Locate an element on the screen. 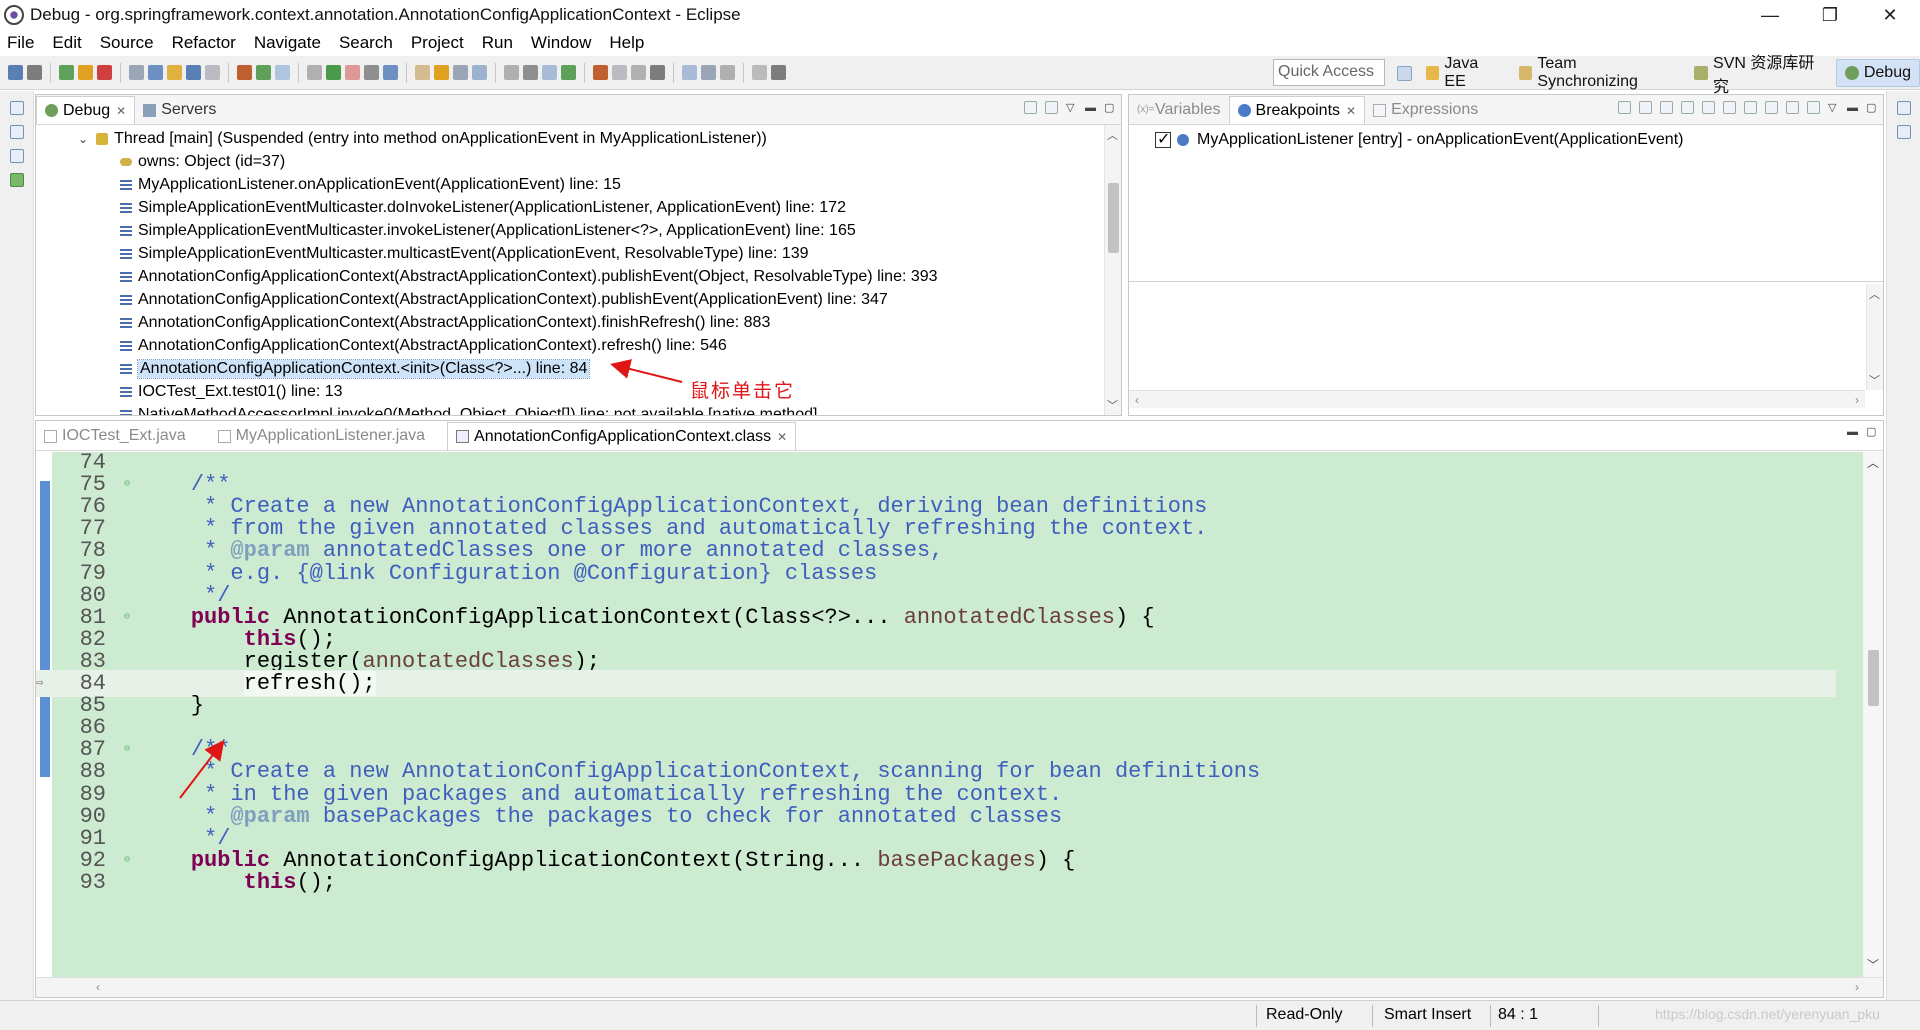  menu-source: Source is located at coordinates (127, 43).